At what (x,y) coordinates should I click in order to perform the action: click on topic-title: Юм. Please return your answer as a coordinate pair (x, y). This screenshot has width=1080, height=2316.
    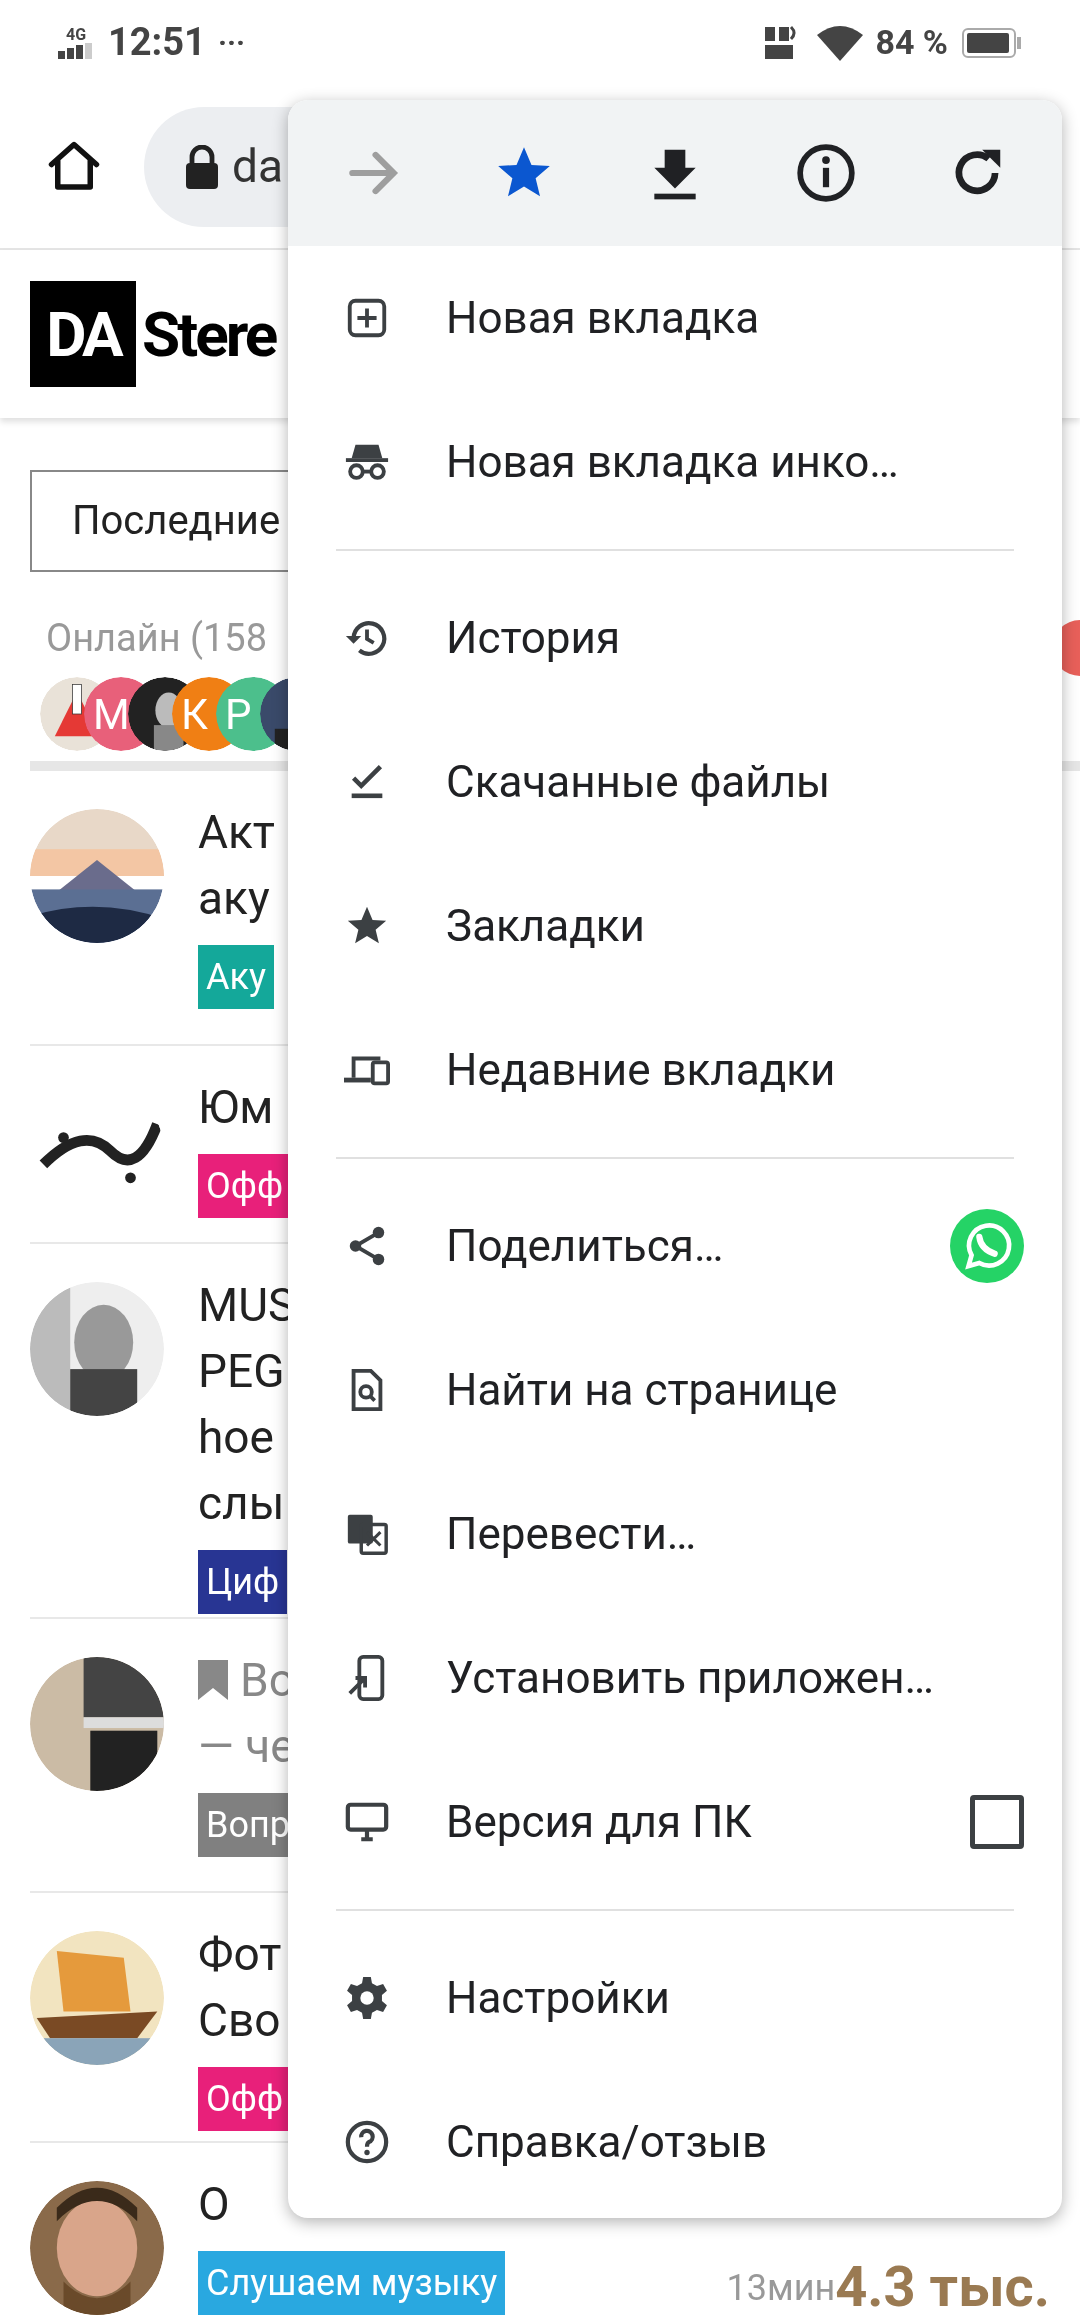
    Looking at the image, I should click on (236, 1107).